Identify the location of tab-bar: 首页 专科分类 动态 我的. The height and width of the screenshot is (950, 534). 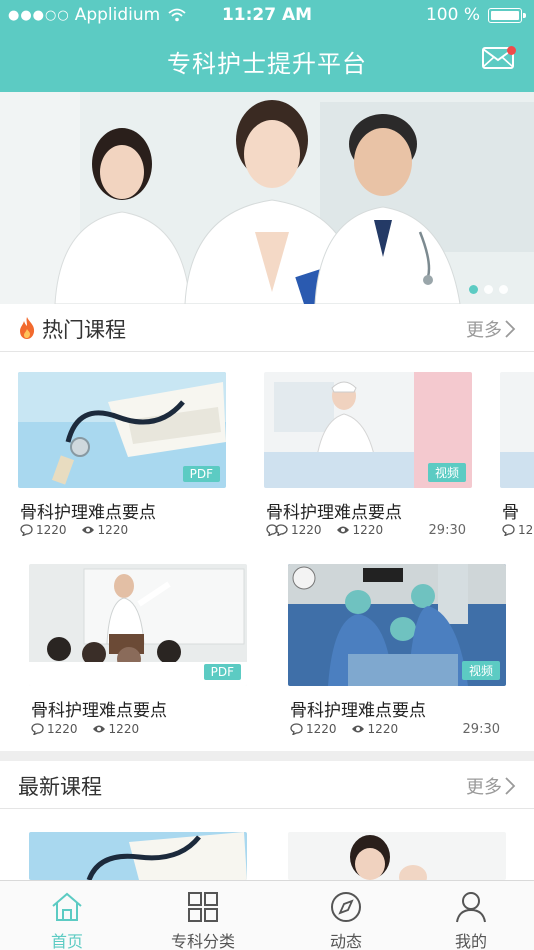
(267, 915).